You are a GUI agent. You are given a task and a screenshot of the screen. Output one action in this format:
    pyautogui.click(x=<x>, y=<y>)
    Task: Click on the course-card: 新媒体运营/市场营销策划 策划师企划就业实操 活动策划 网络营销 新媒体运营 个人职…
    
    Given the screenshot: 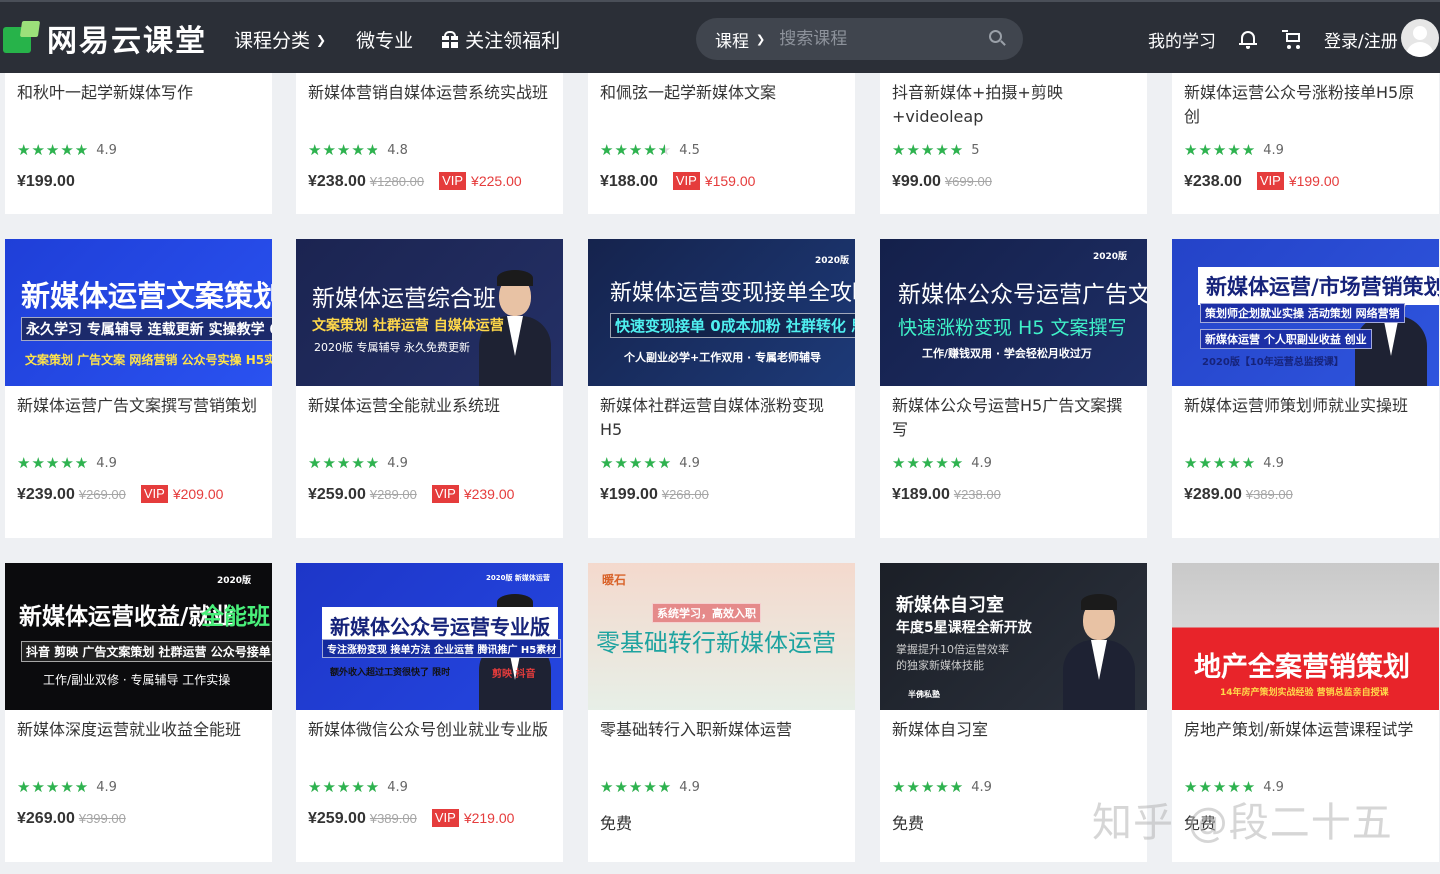 What is the action you would take?
    pyautogui.click(x=1305, y=388)
    